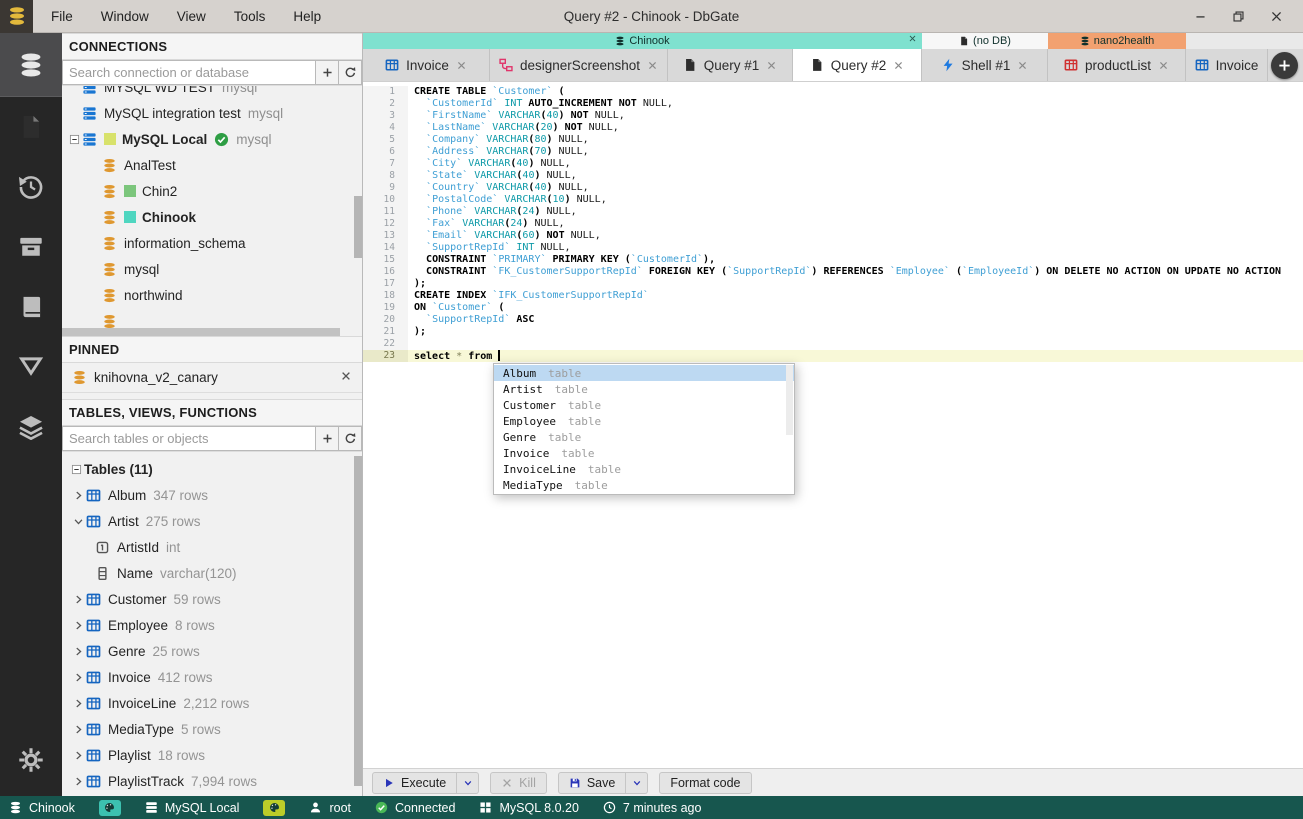  I want to click on status-mysql8020: MySQL 8.0.20, so click(529, 808).